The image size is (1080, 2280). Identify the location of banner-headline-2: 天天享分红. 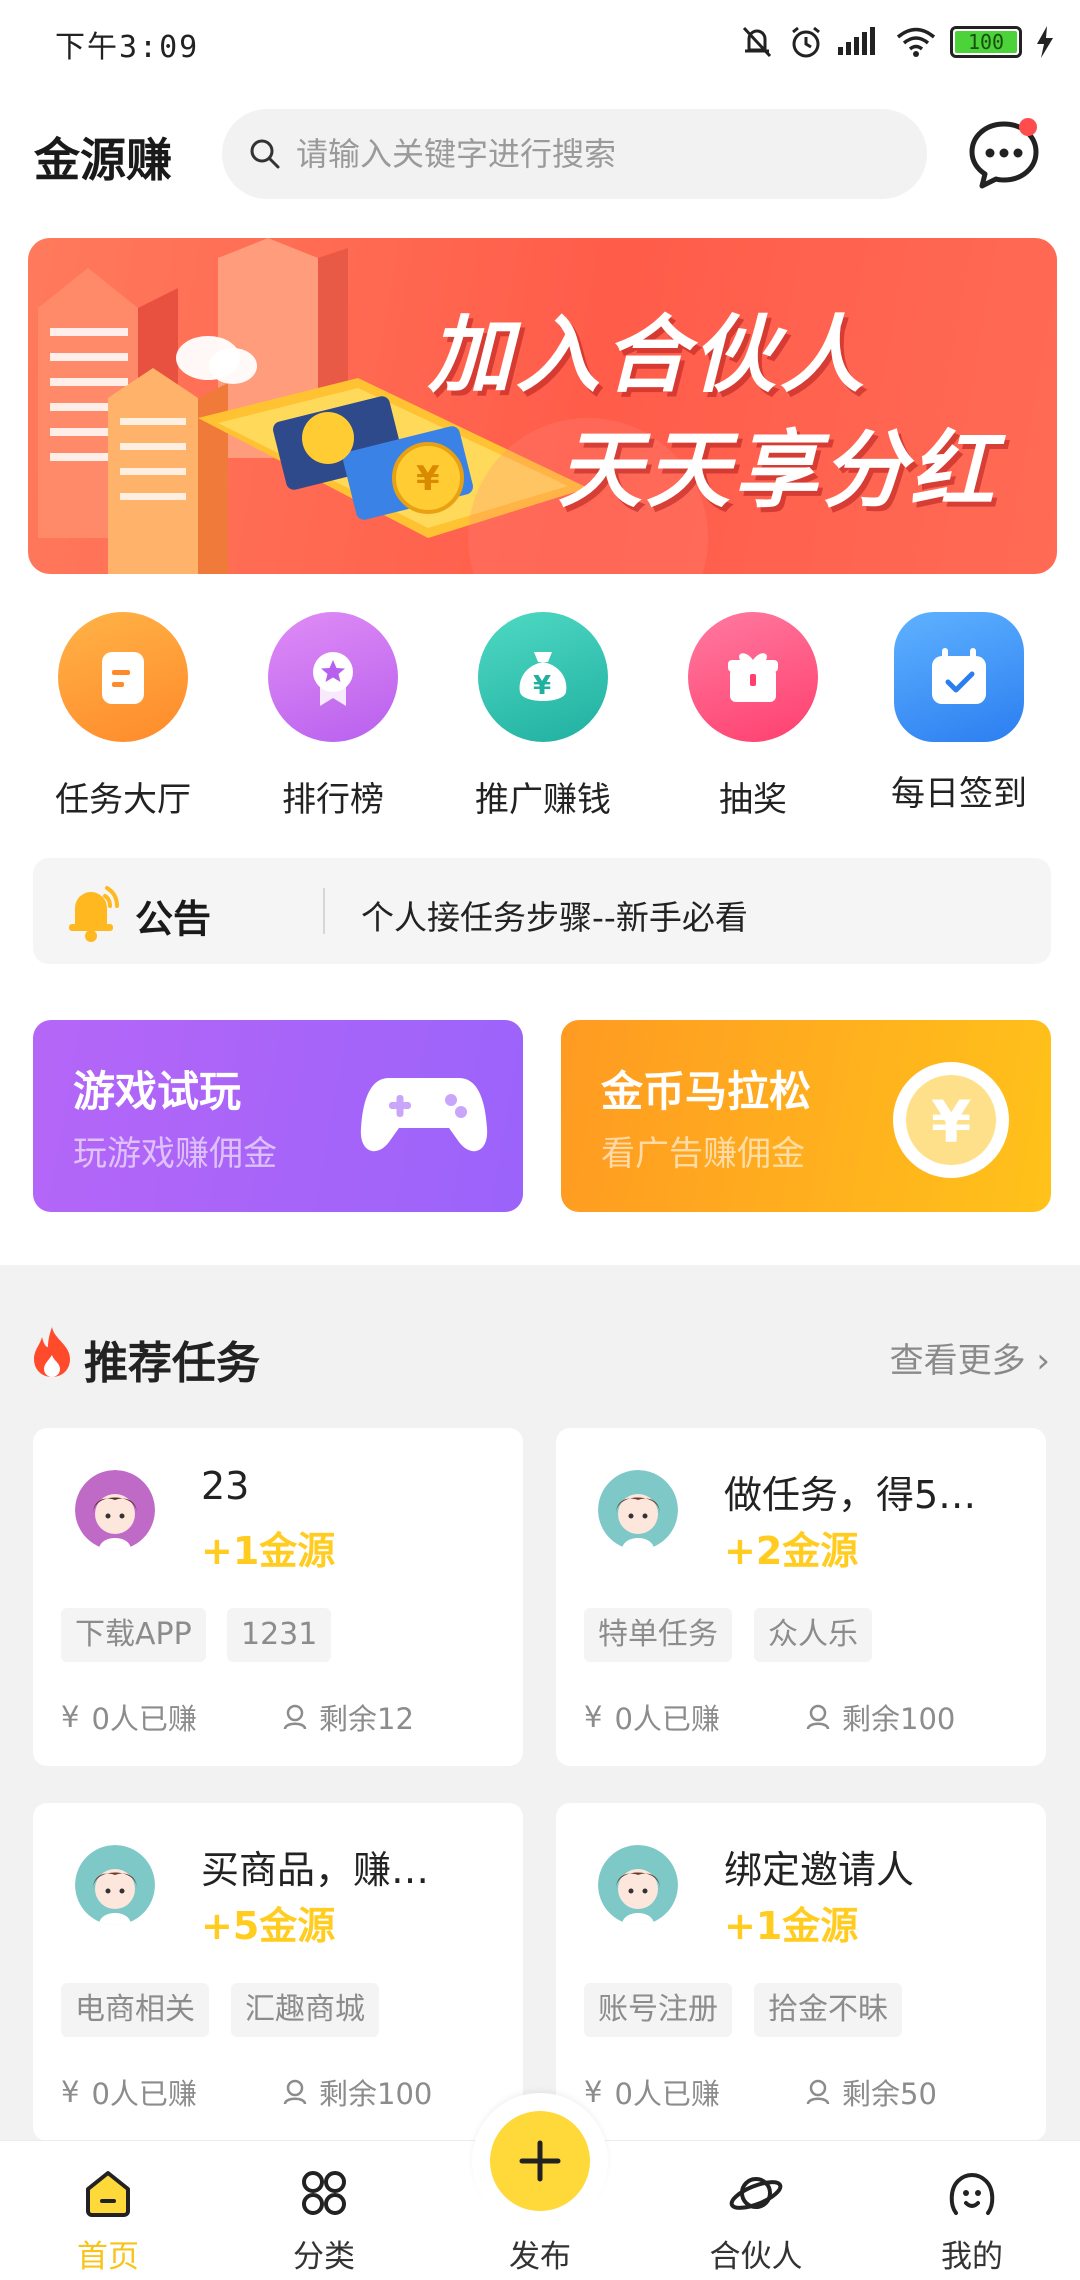
(778, 470).